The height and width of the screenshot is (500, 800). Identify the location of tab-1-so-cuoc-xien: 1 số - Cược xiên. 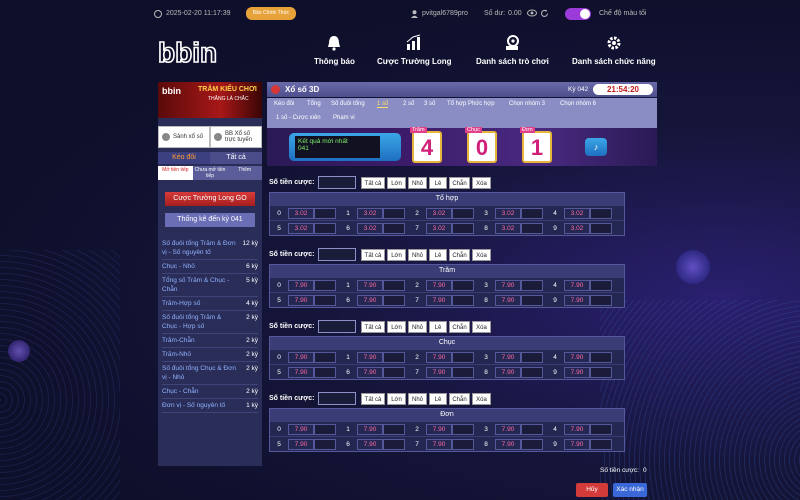
(298, 118).